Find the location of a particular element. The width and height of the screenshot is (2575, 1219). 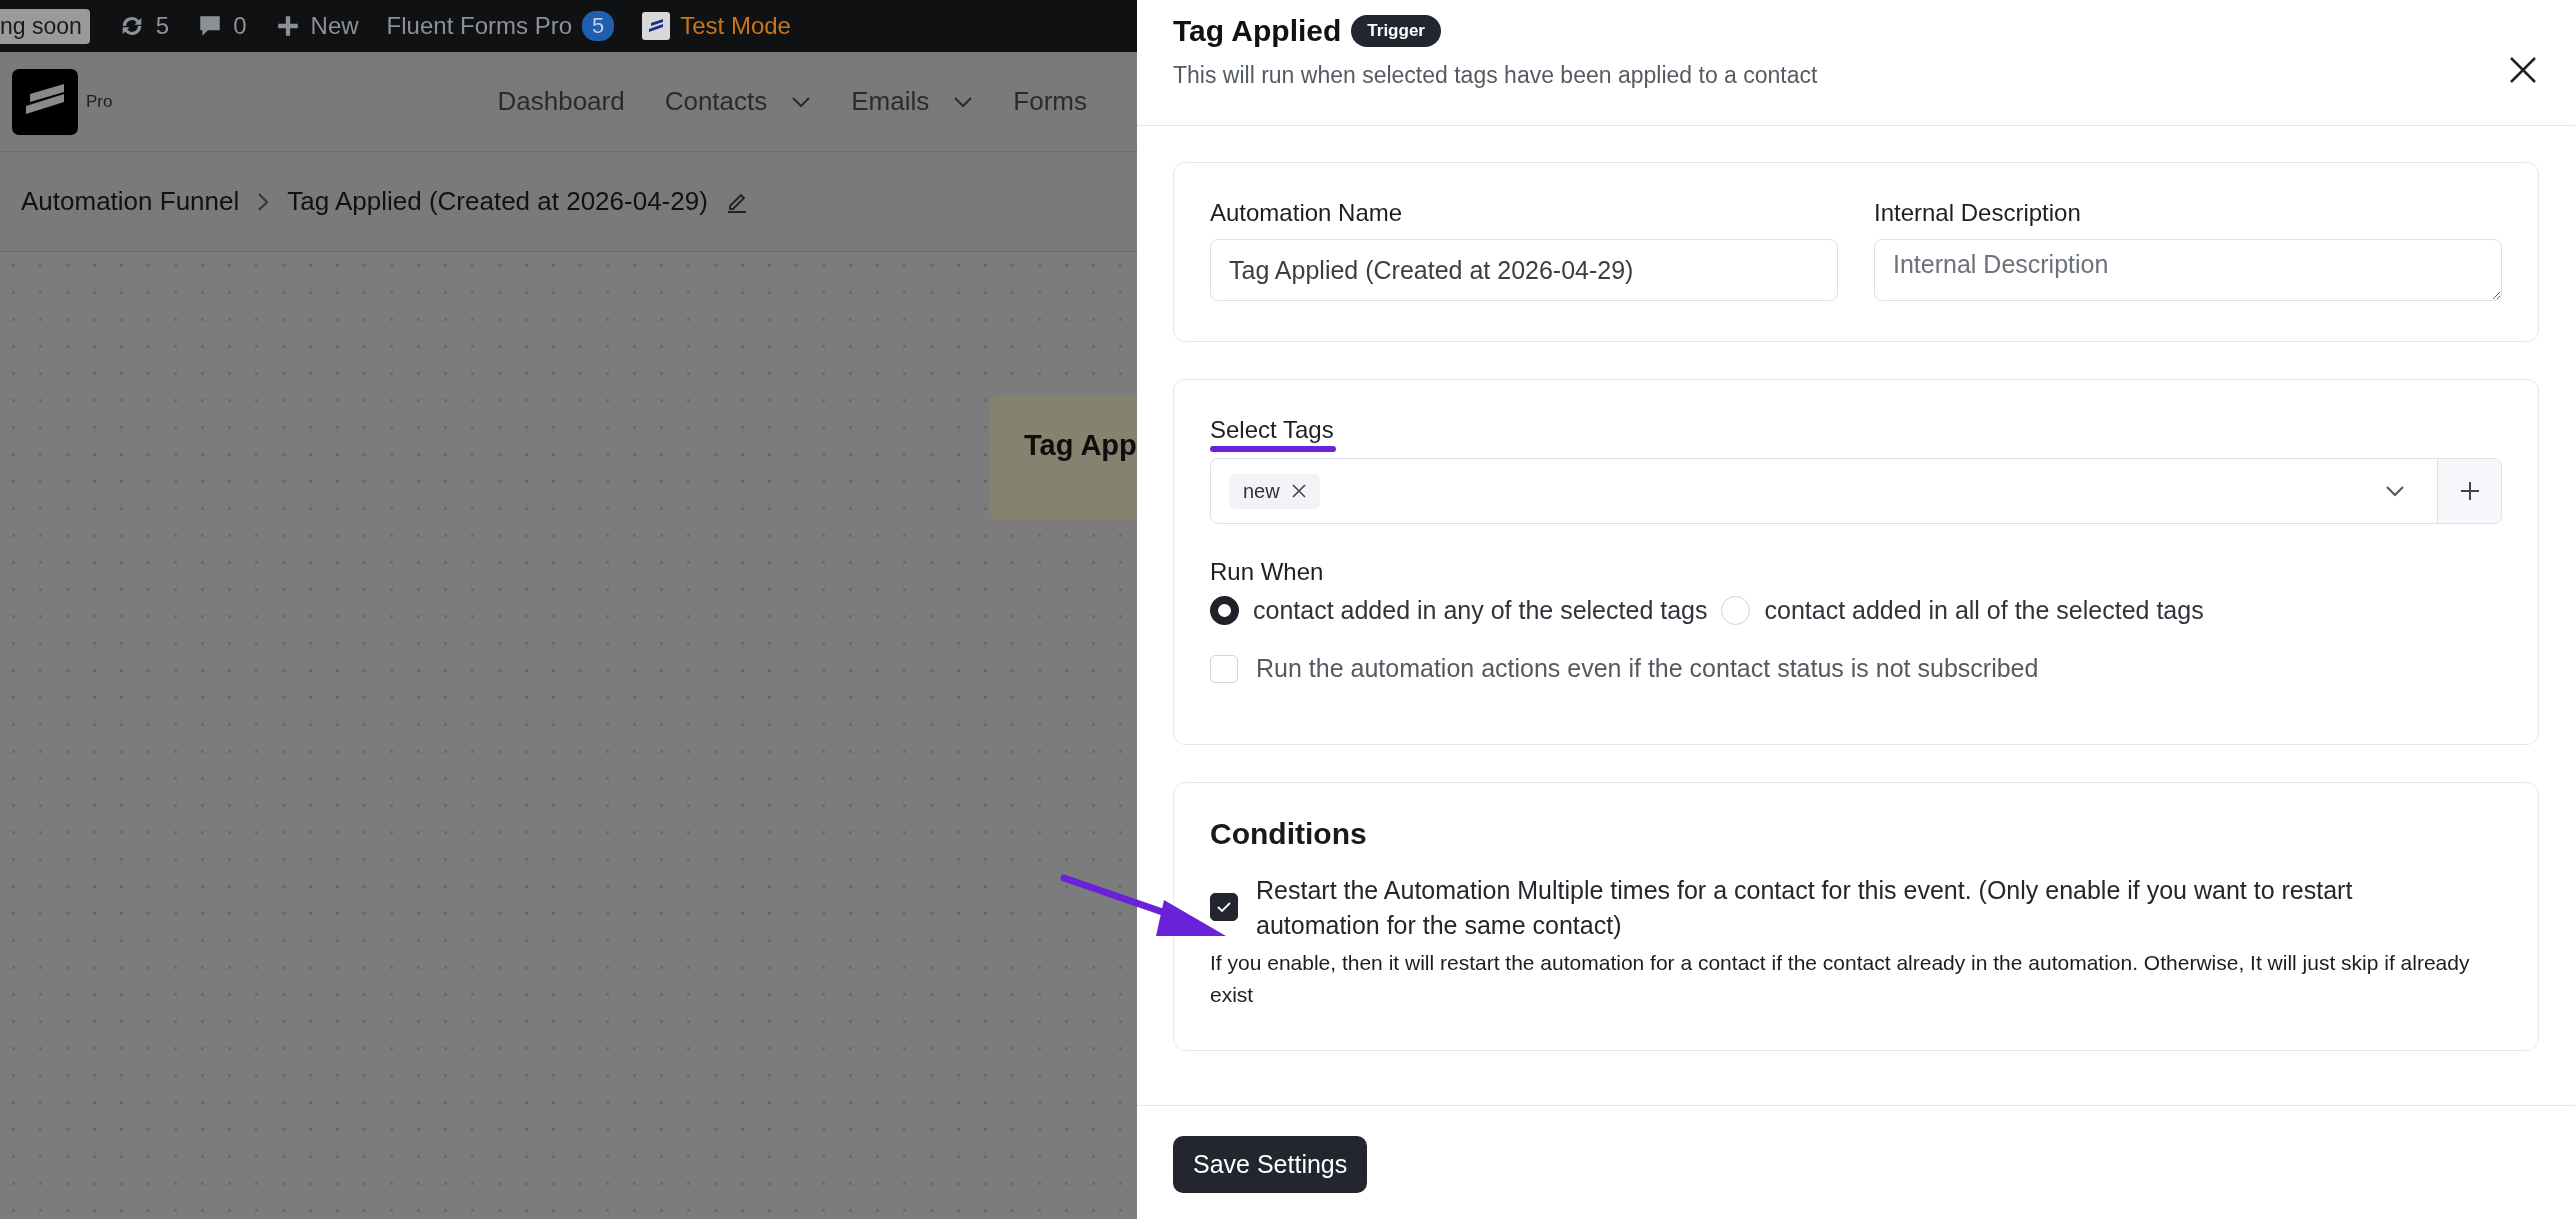

tag-chip: new is located at coordinates (1274, 491).